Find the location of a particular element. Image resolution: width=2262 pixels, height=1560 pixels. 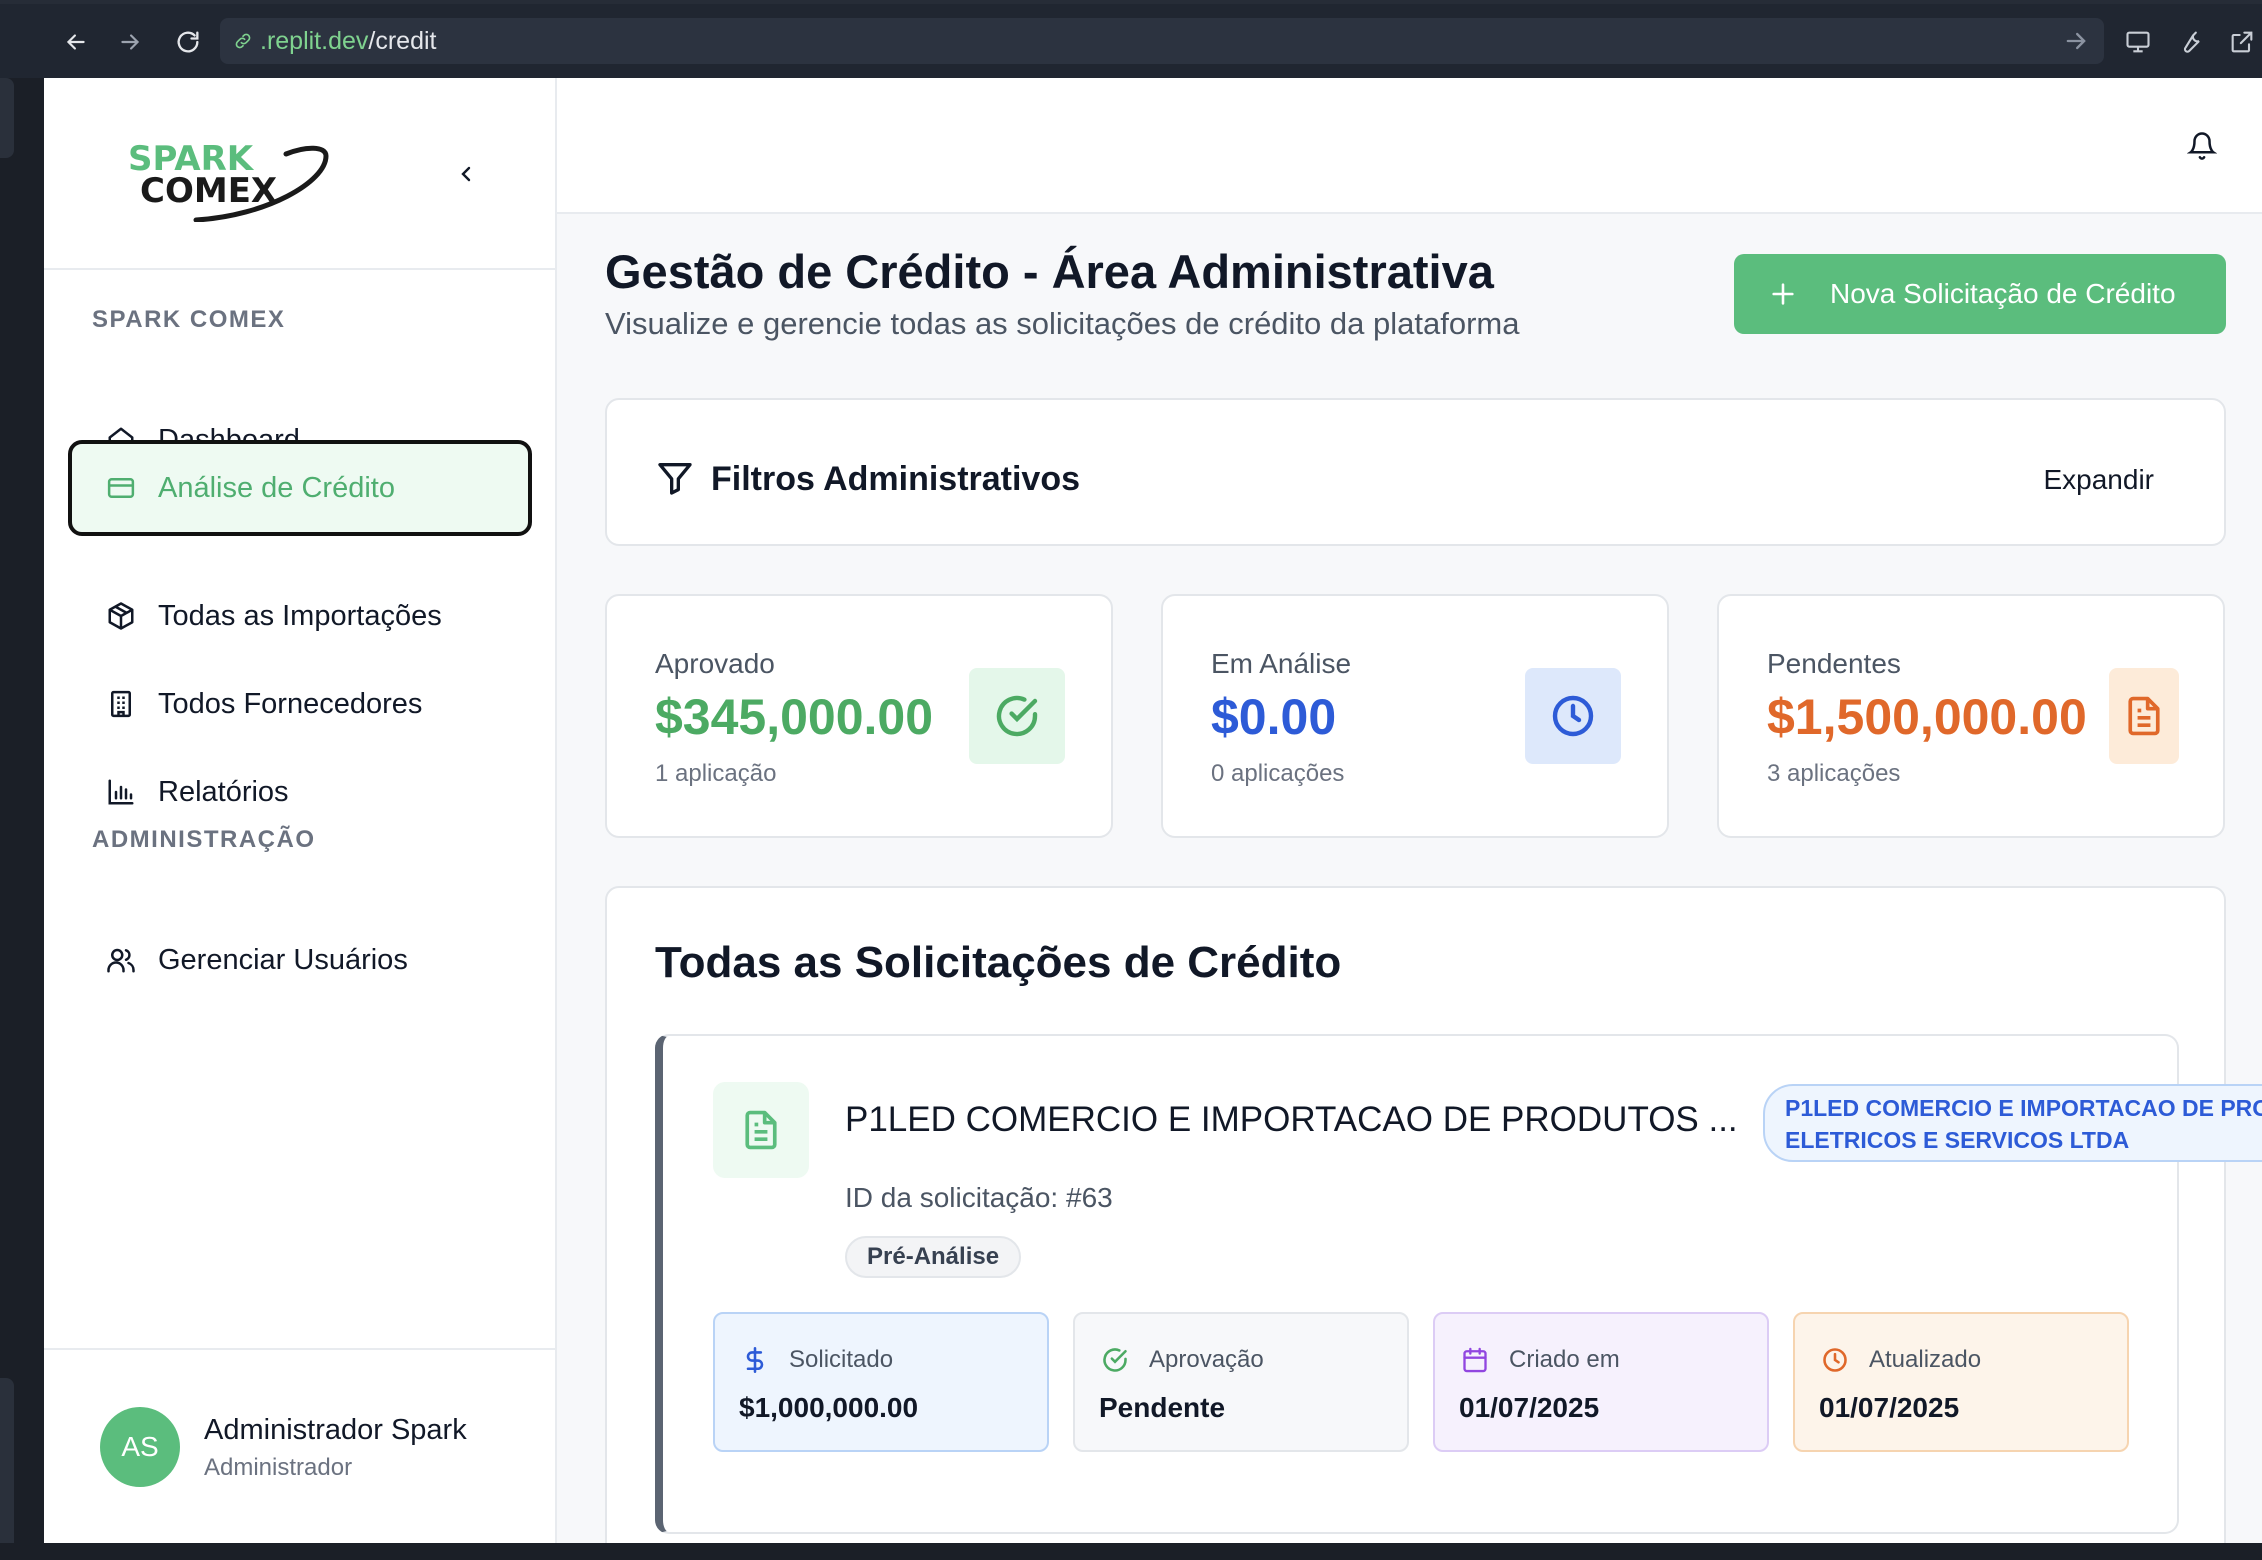

stat-card-in-analysis: Em Análise $0.00 0 aplicações is located at coordinates (1415, 716).